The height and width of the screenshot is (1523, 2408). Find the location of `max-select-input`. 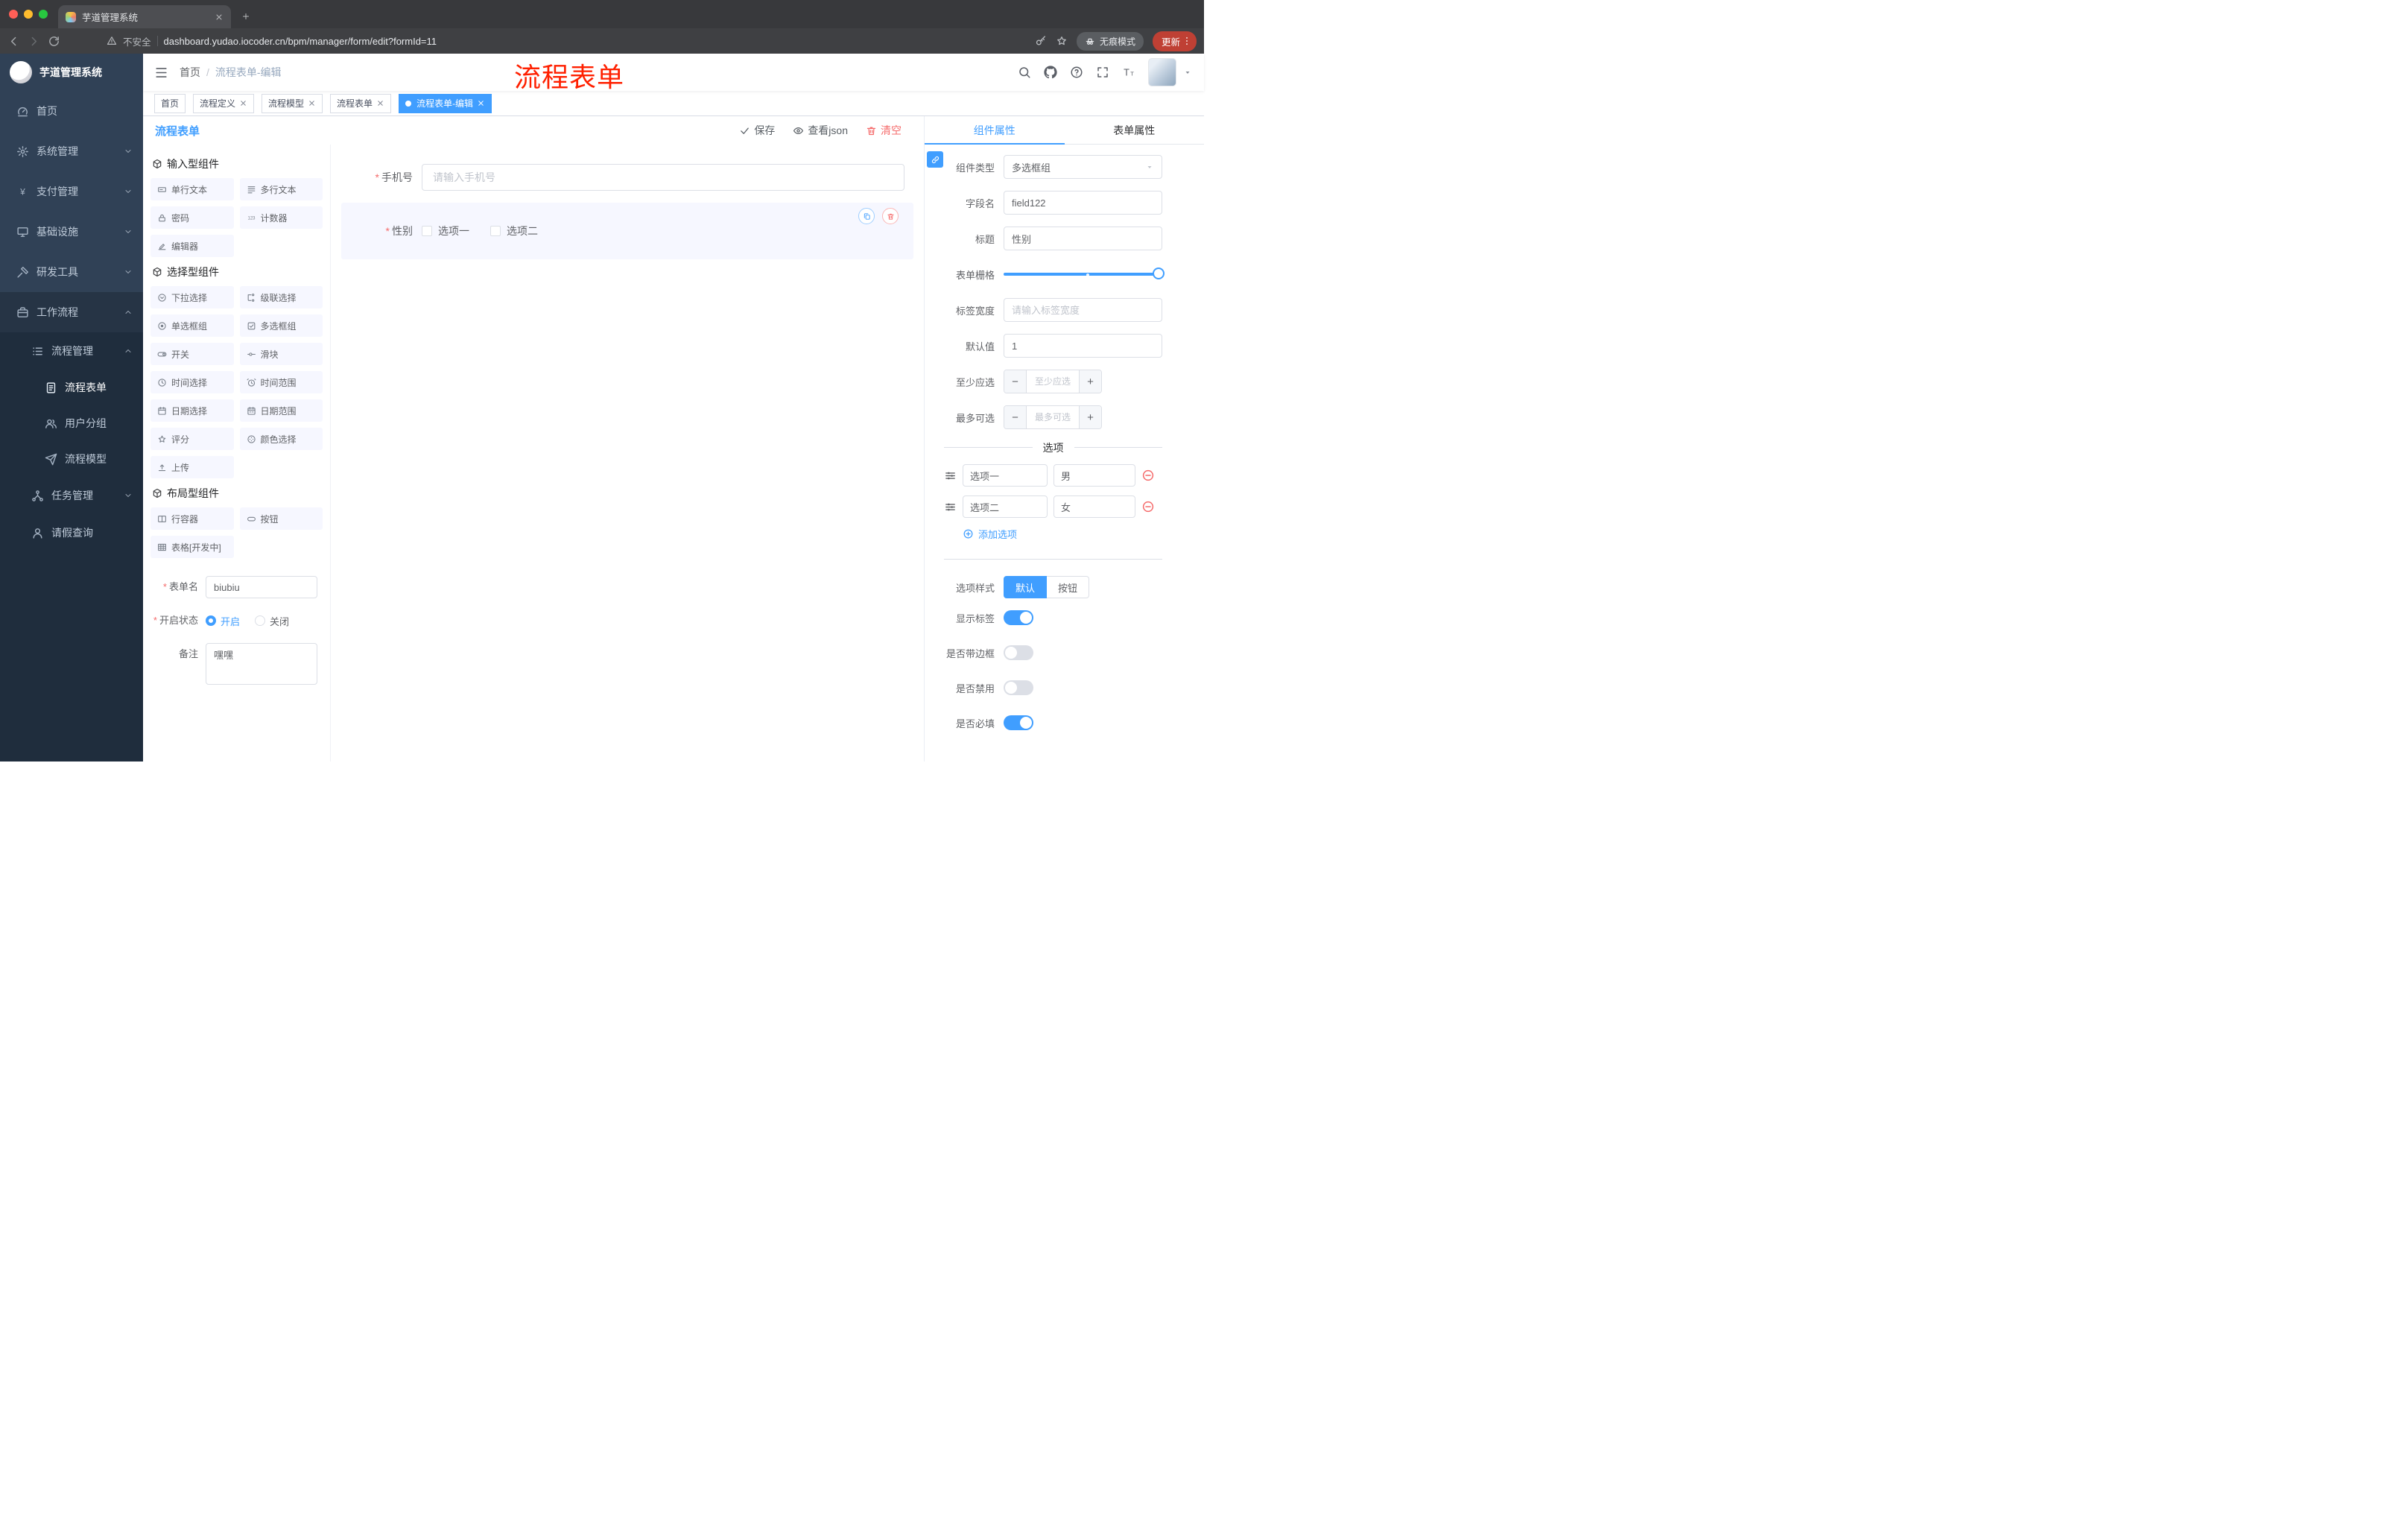

max-select-input is located at coordinates (1053, 417).